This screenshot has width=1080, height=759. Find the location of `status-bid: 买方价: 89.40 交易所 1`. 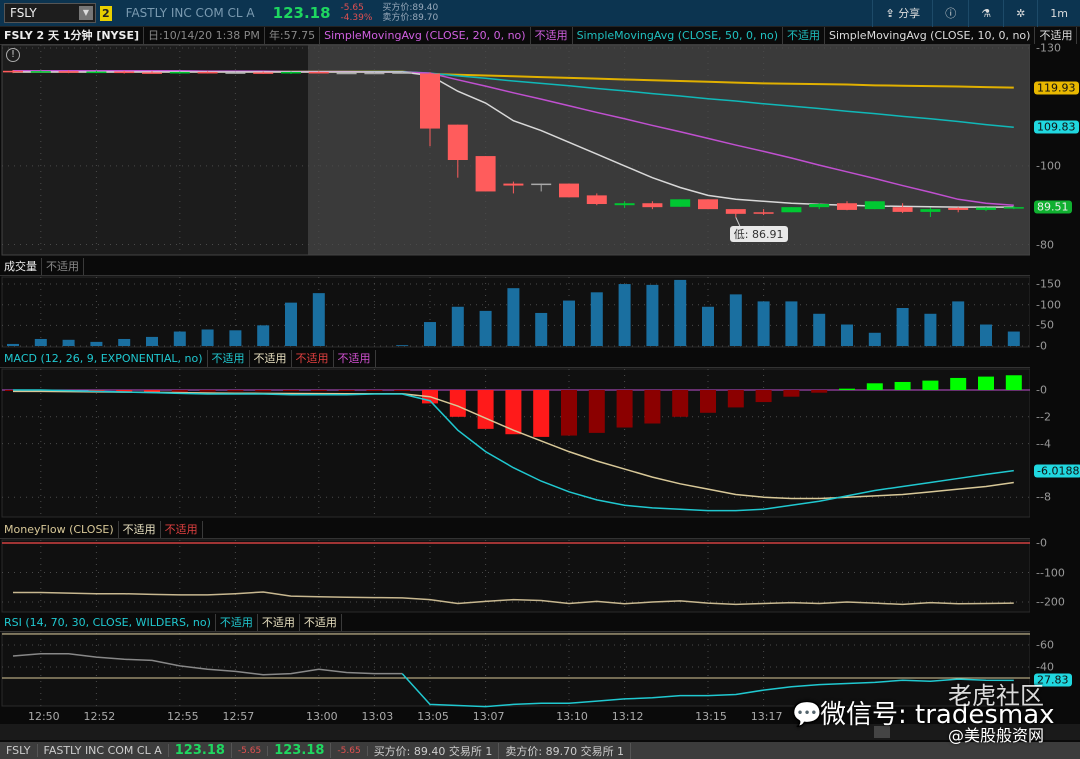

status-bid: 买方价: 89.40 交易所 1 is located at coordinates (434, 750).